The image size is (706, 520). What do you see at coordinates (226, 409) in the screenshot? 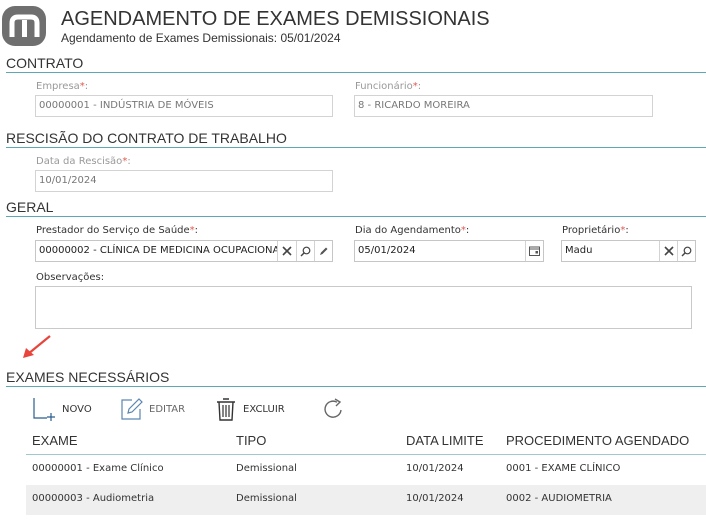
I see `trash-icon` at bounding box center [226, 409].